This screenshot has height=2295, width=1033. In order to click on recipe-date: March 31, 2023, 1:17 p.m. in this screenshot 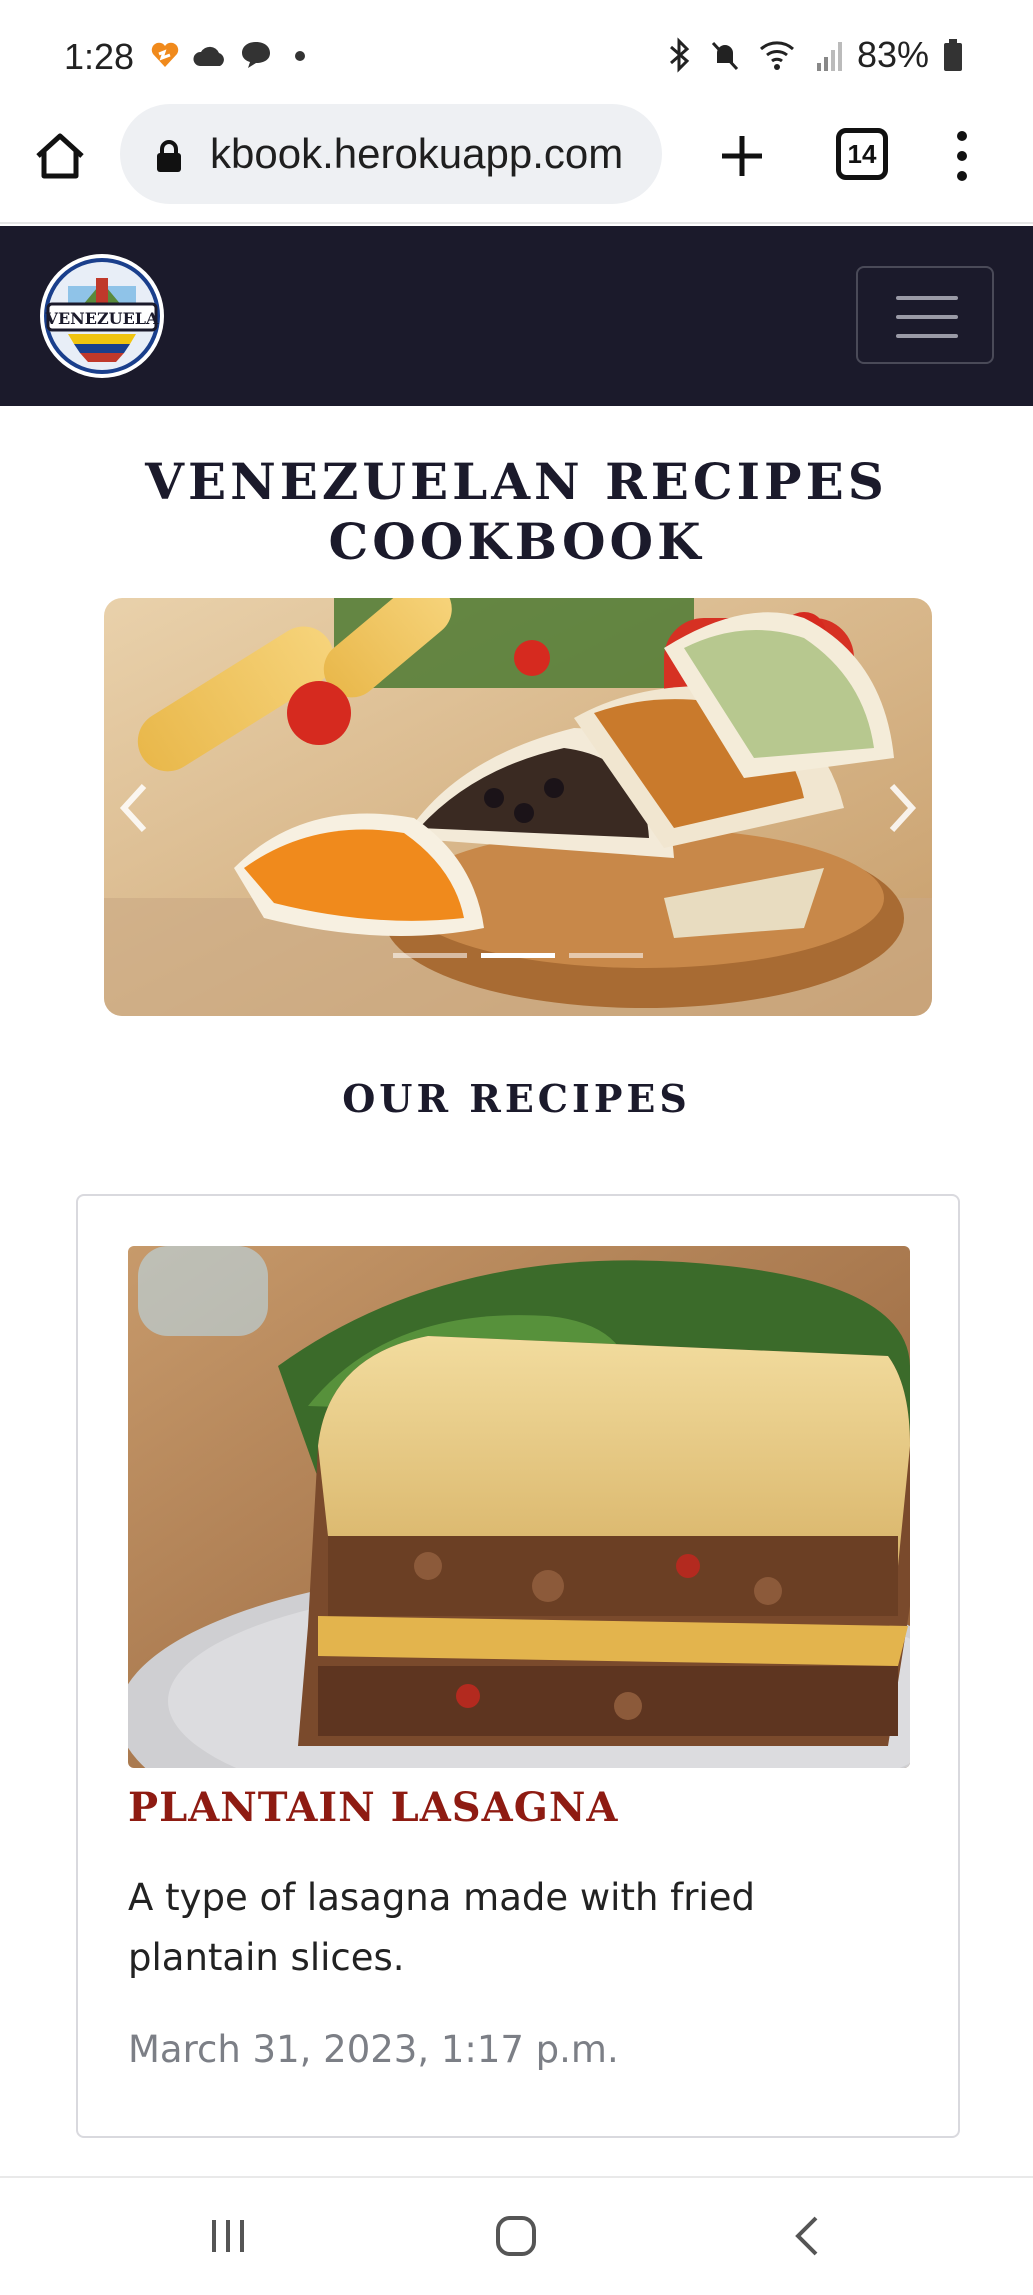, I will do `click(373, 2049)`.